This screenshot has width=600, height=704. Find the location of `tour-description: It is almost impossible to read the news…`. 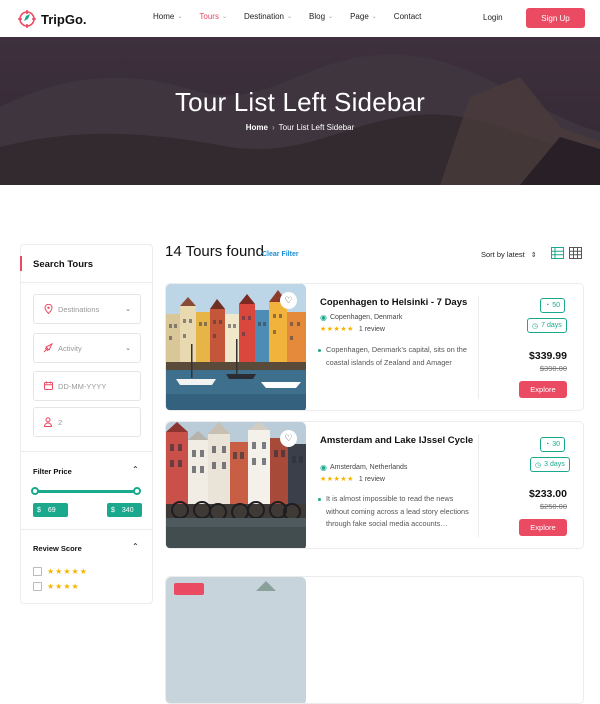

tour-description: It is almost impossible to read the news… is located at coordinates (393, 512).